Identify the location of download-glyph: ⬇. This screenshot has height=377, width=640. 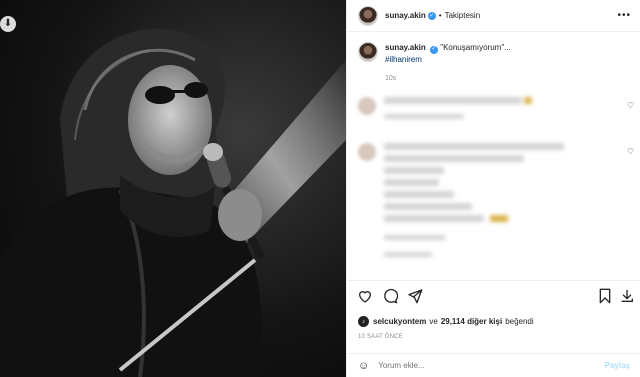
(8, 23).